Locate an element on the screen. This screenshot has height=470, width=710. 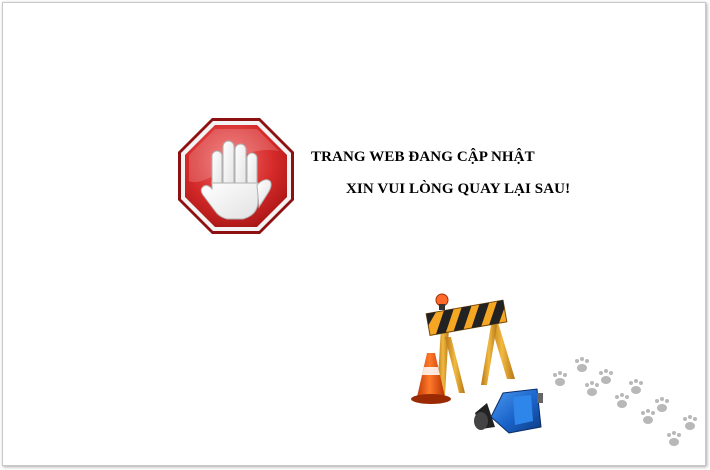
construction-barrier-icon is located at coordinates (477, 363).